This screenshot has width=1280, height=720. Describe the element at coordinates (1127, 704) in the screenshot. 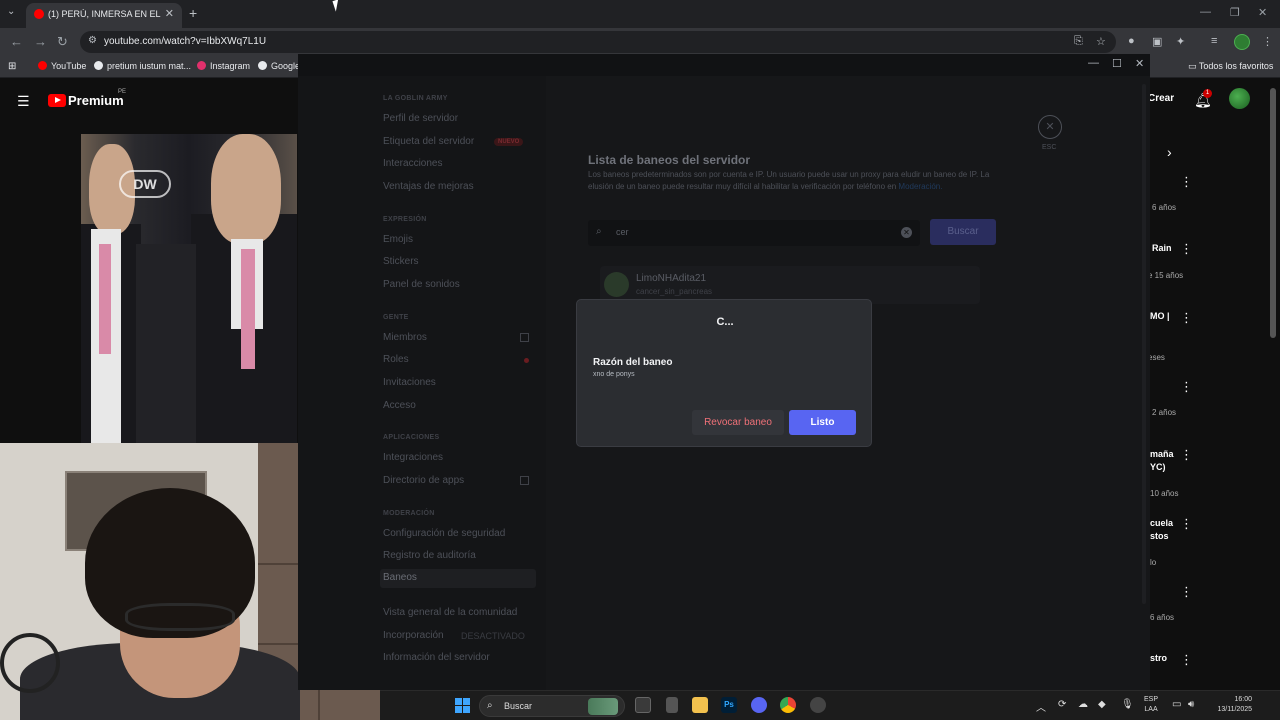

I see `microphone-icon: 🎙︎` at that location.